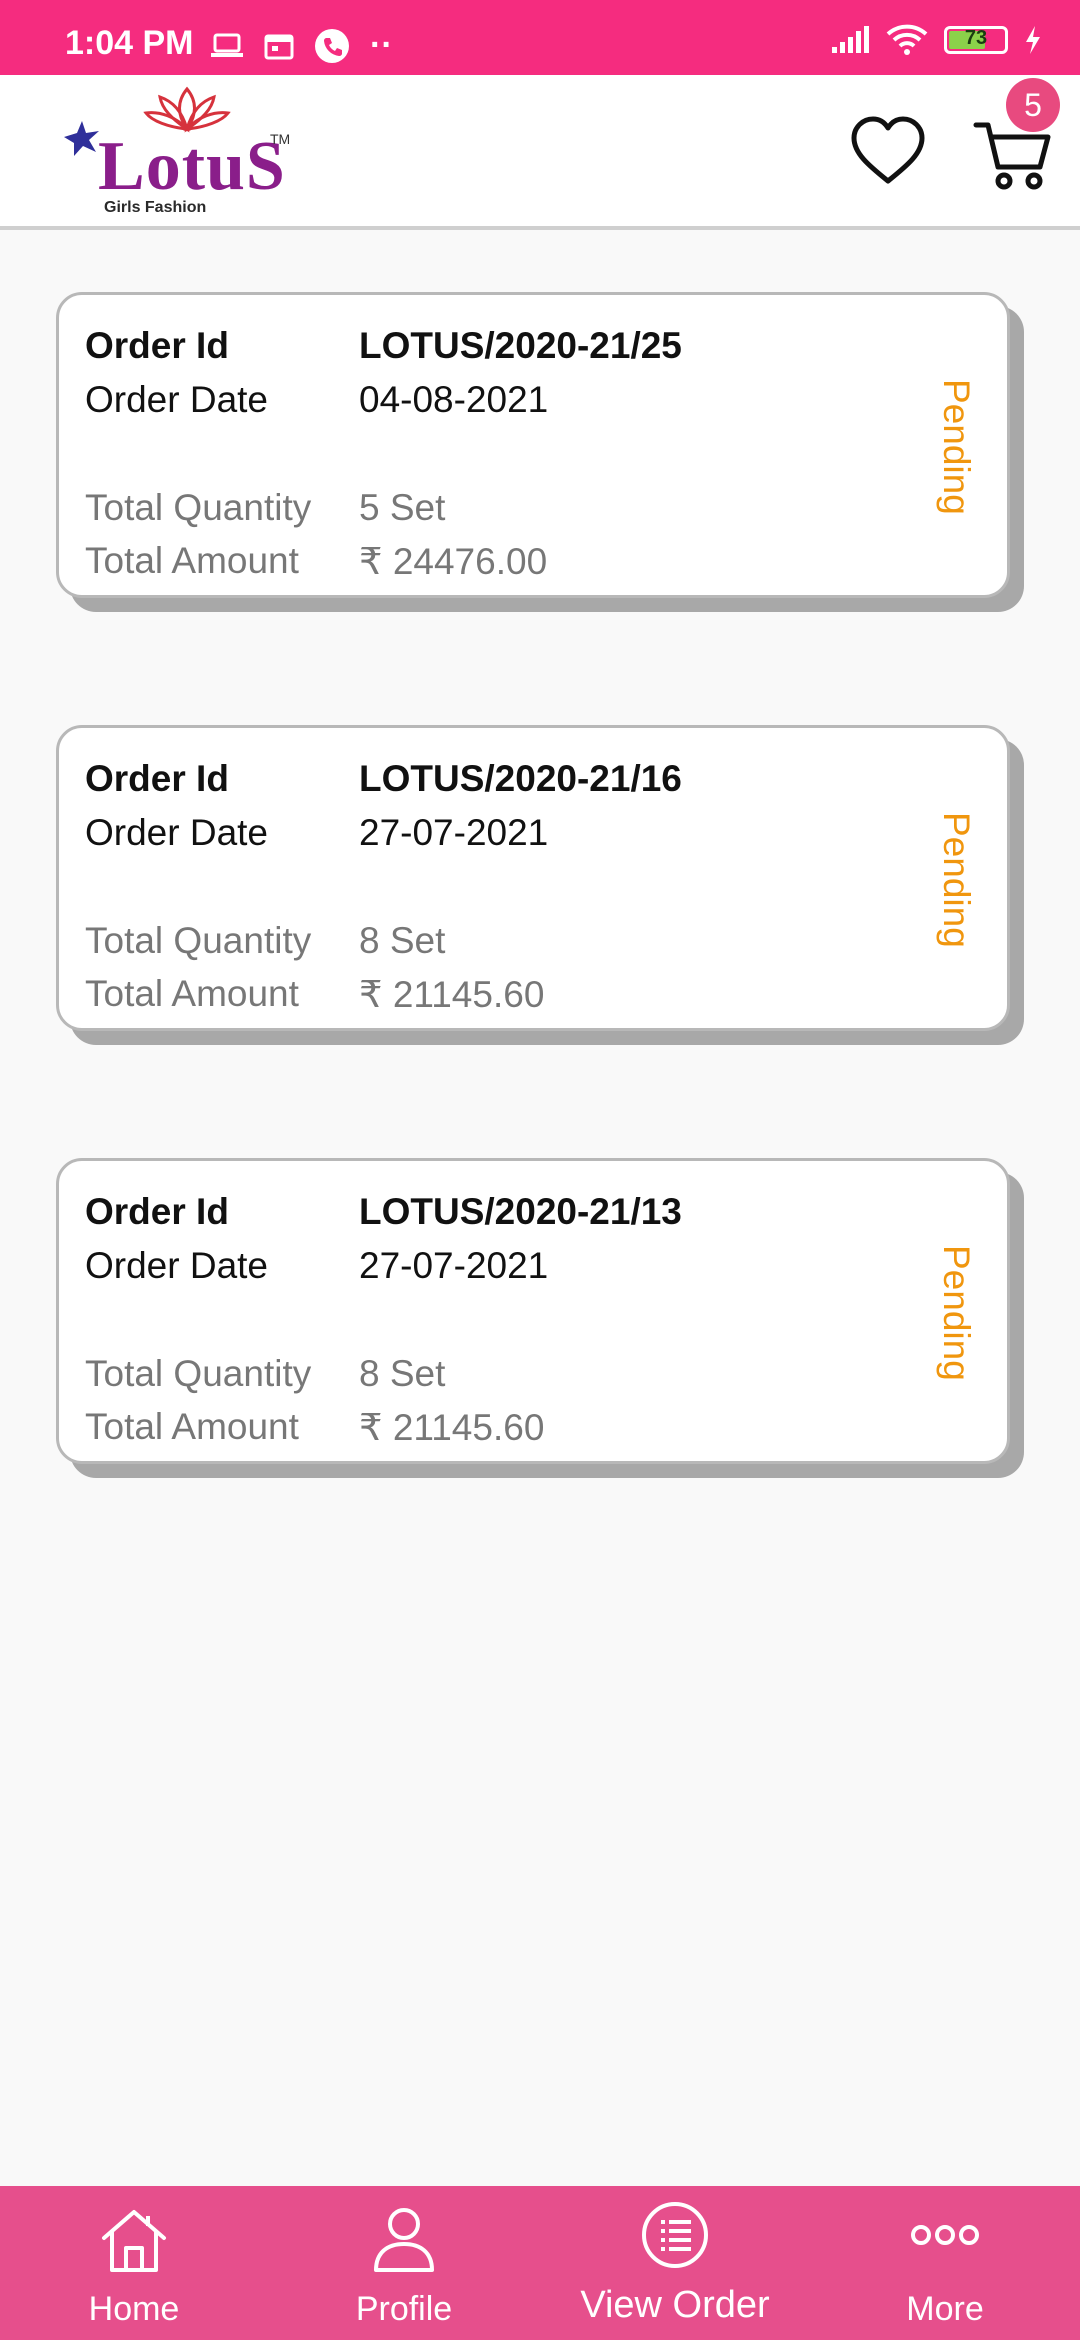 The height and width of the screenshot is (2340, 1080). What do you see at coordinates (453, 561) in the screenshot?
I see `total-amount-value: ₹ 24476.00` at bounding box center [453, 561].